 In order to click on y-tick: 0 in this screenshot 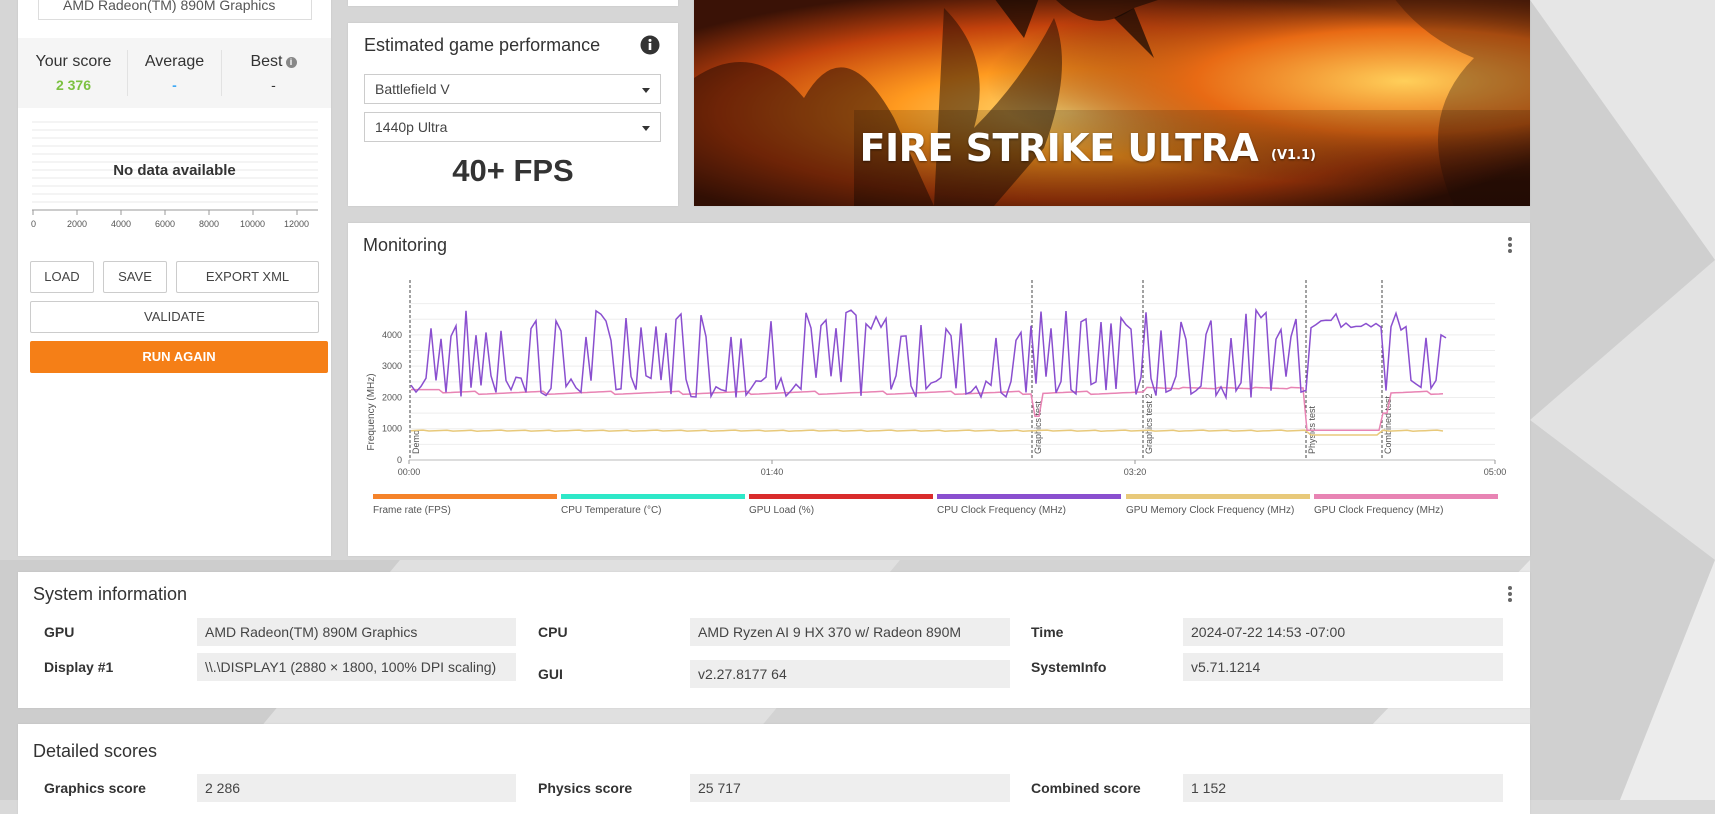, I will do `click(399, 460)`.